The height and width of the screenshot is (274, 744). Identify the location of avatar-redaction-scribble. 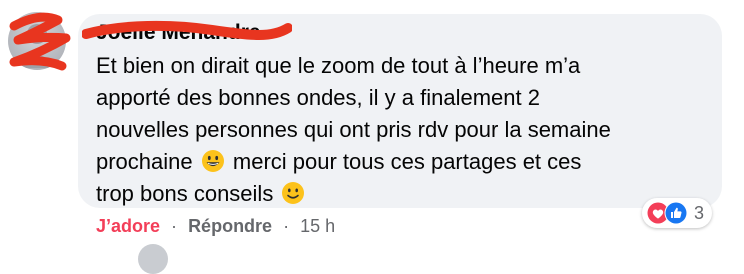
(40, 41).